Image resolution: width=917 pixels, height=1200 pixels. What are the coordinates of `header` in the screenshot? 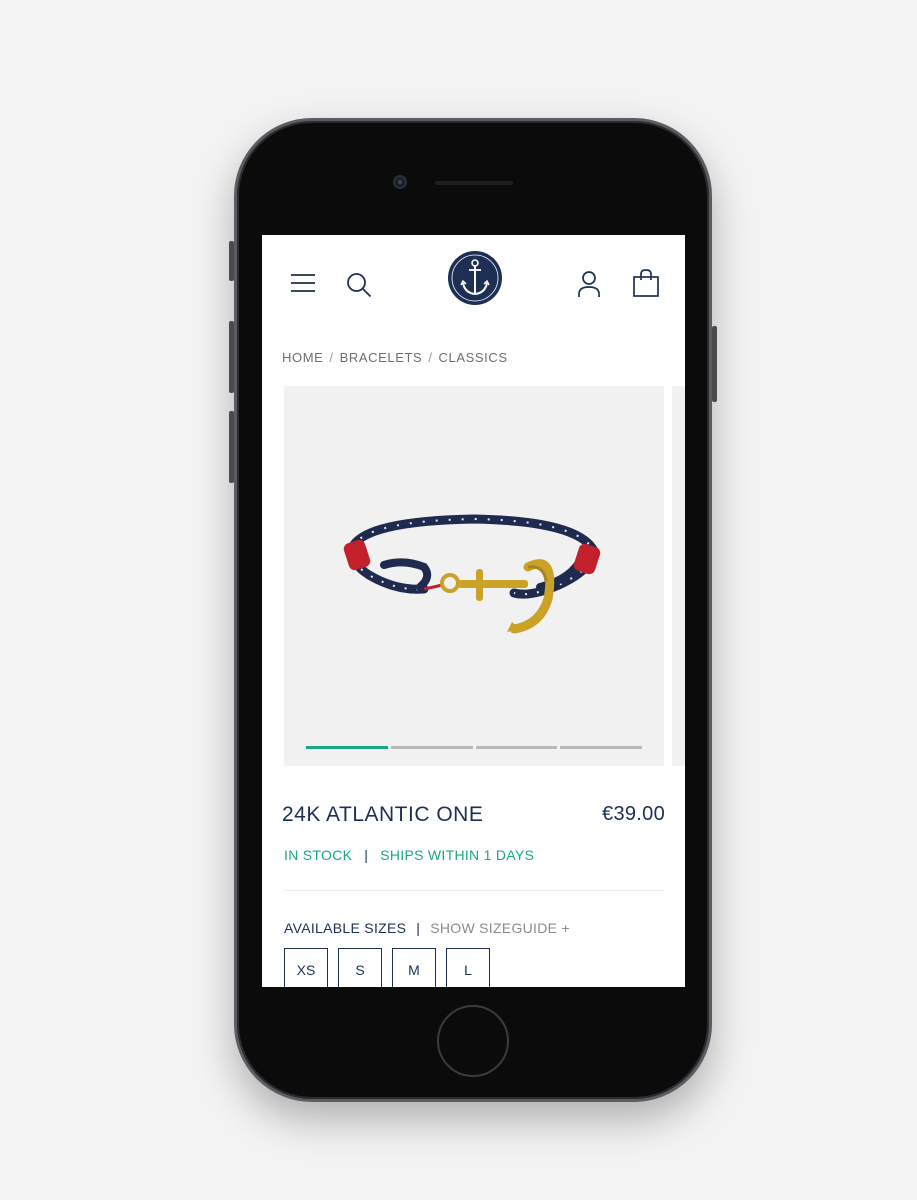 It's located at (473, 285).